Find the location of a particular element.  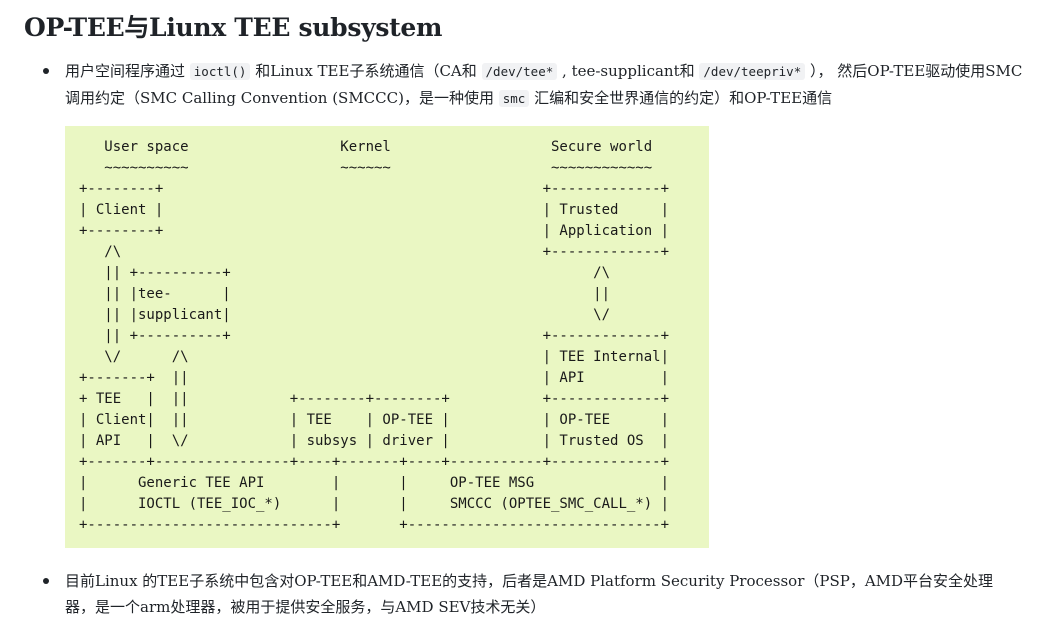

code-line: | Client| || | TEE | OP-TEE | | OP-TEE | is located at coordinates (374, 420).